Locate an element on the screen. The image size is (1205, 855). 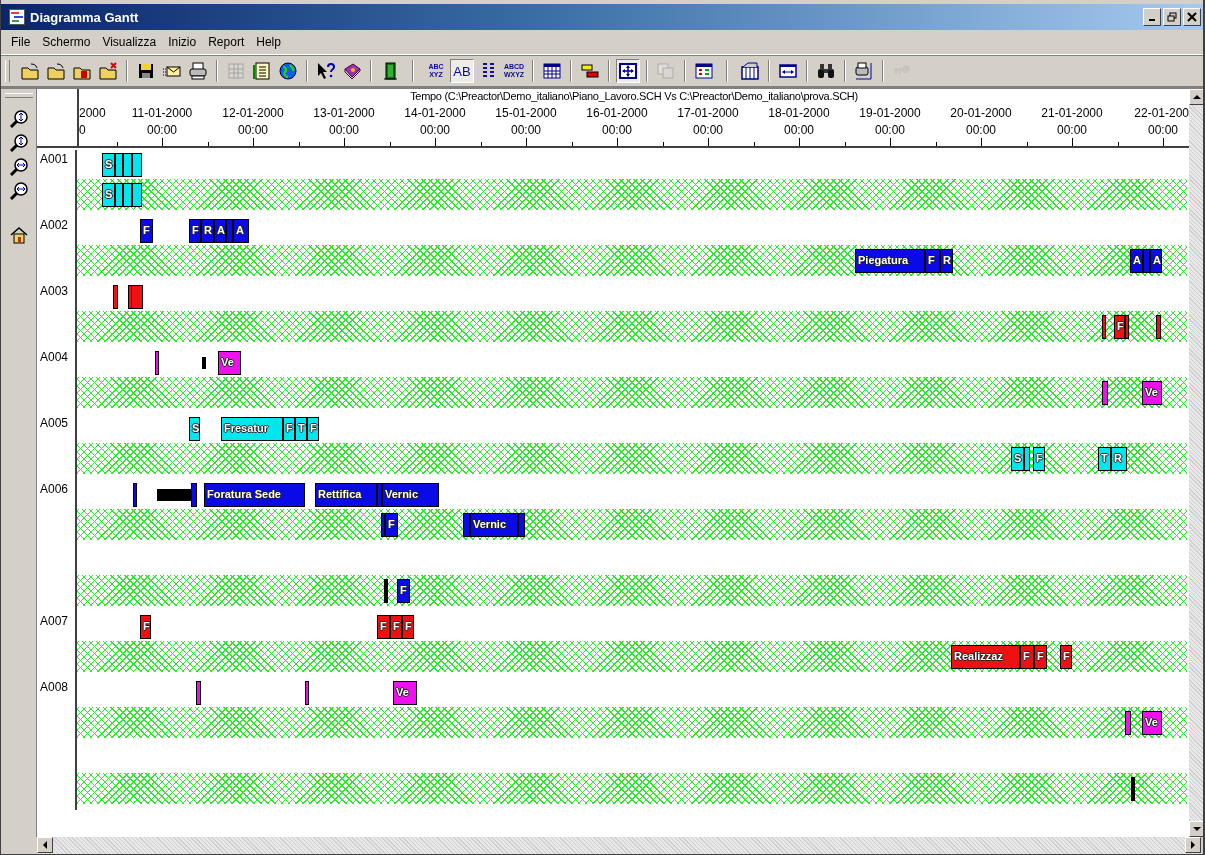
date-label: 15-01-2000 is located at coordinates (526, 113).